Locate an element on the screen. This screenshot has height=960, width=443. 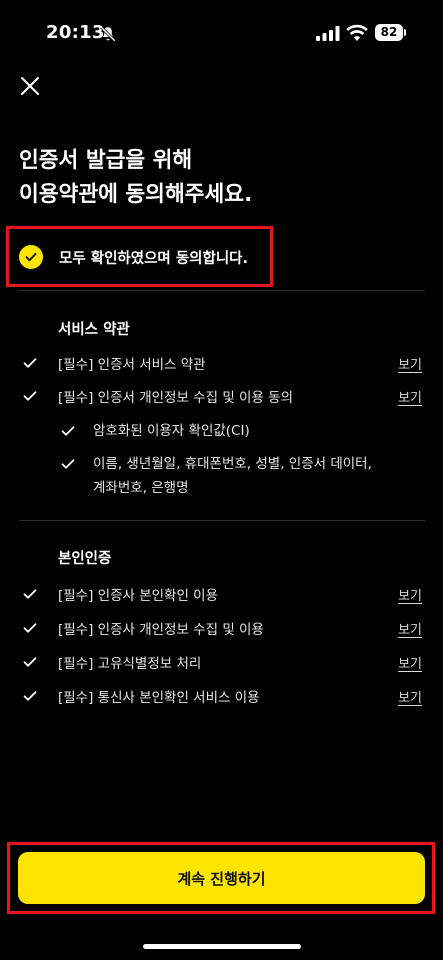
battery-level: 82 is located at coordinates (389, 32).